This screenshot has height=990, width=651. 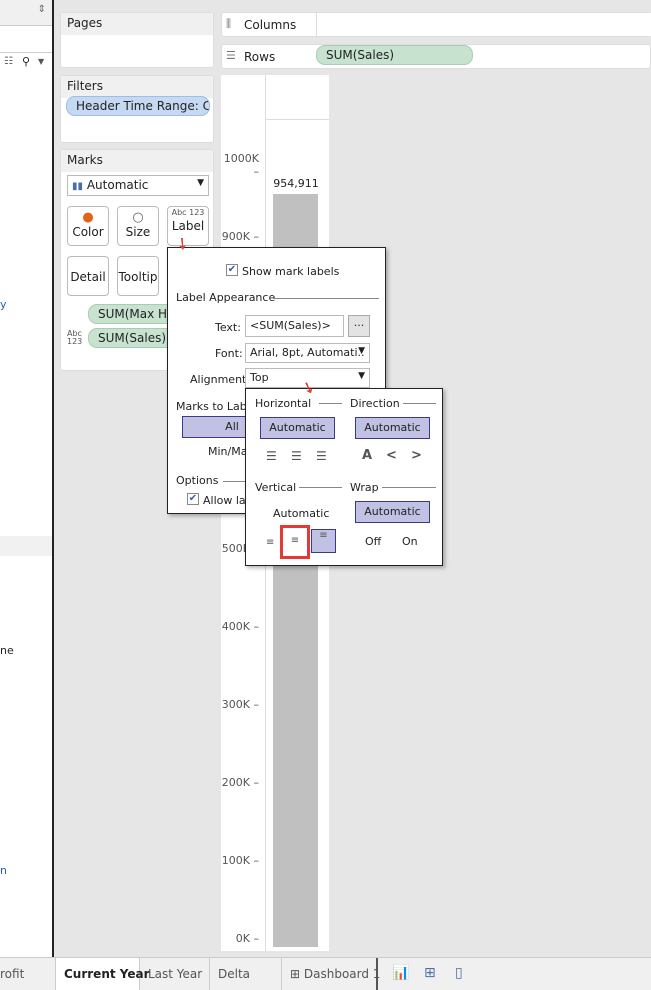 I want to click on tab-profit: rofit, so click(x=28, y=974).